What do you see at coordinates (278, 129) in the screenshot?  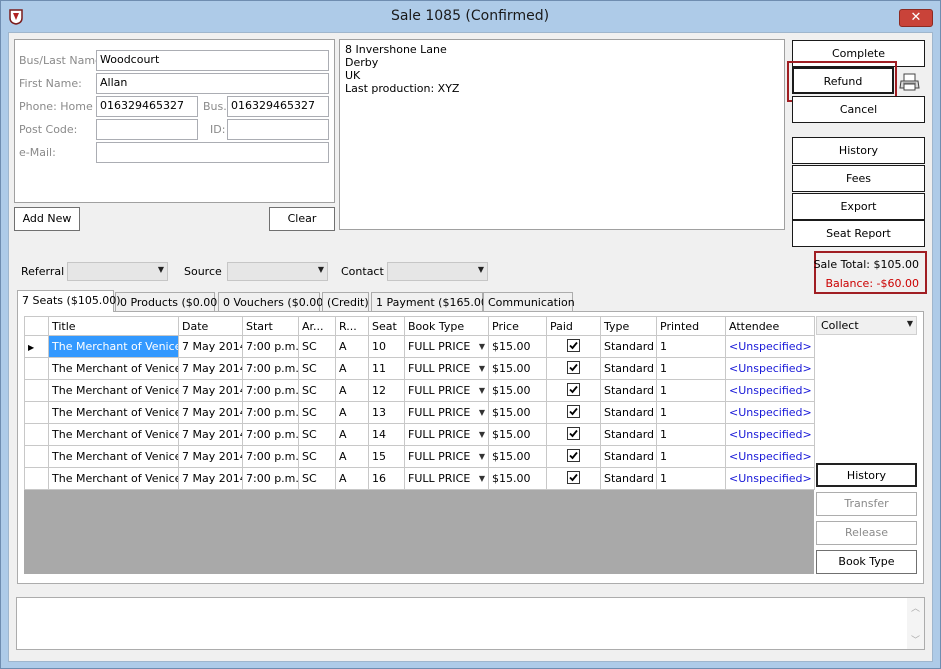 I see `id-field` at bounding box center [278, 129].